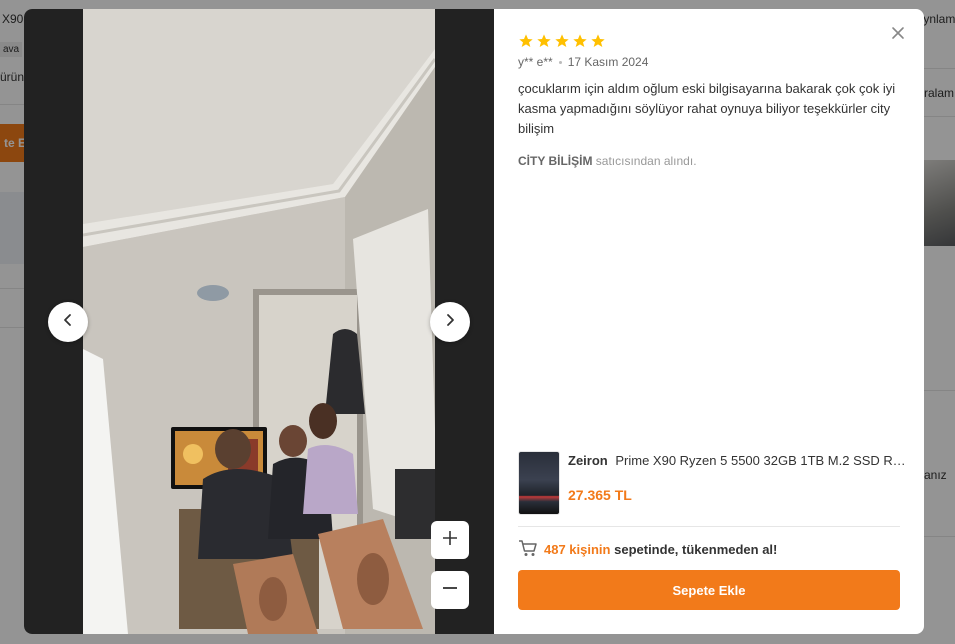 Image resolution: width=955 pixels, height=644 pixels. What do you see at coordinates (555, 161) in the screenshot?
I see `seller-name: CİTY BİLİŞİM` at bounding box center [555, 161].